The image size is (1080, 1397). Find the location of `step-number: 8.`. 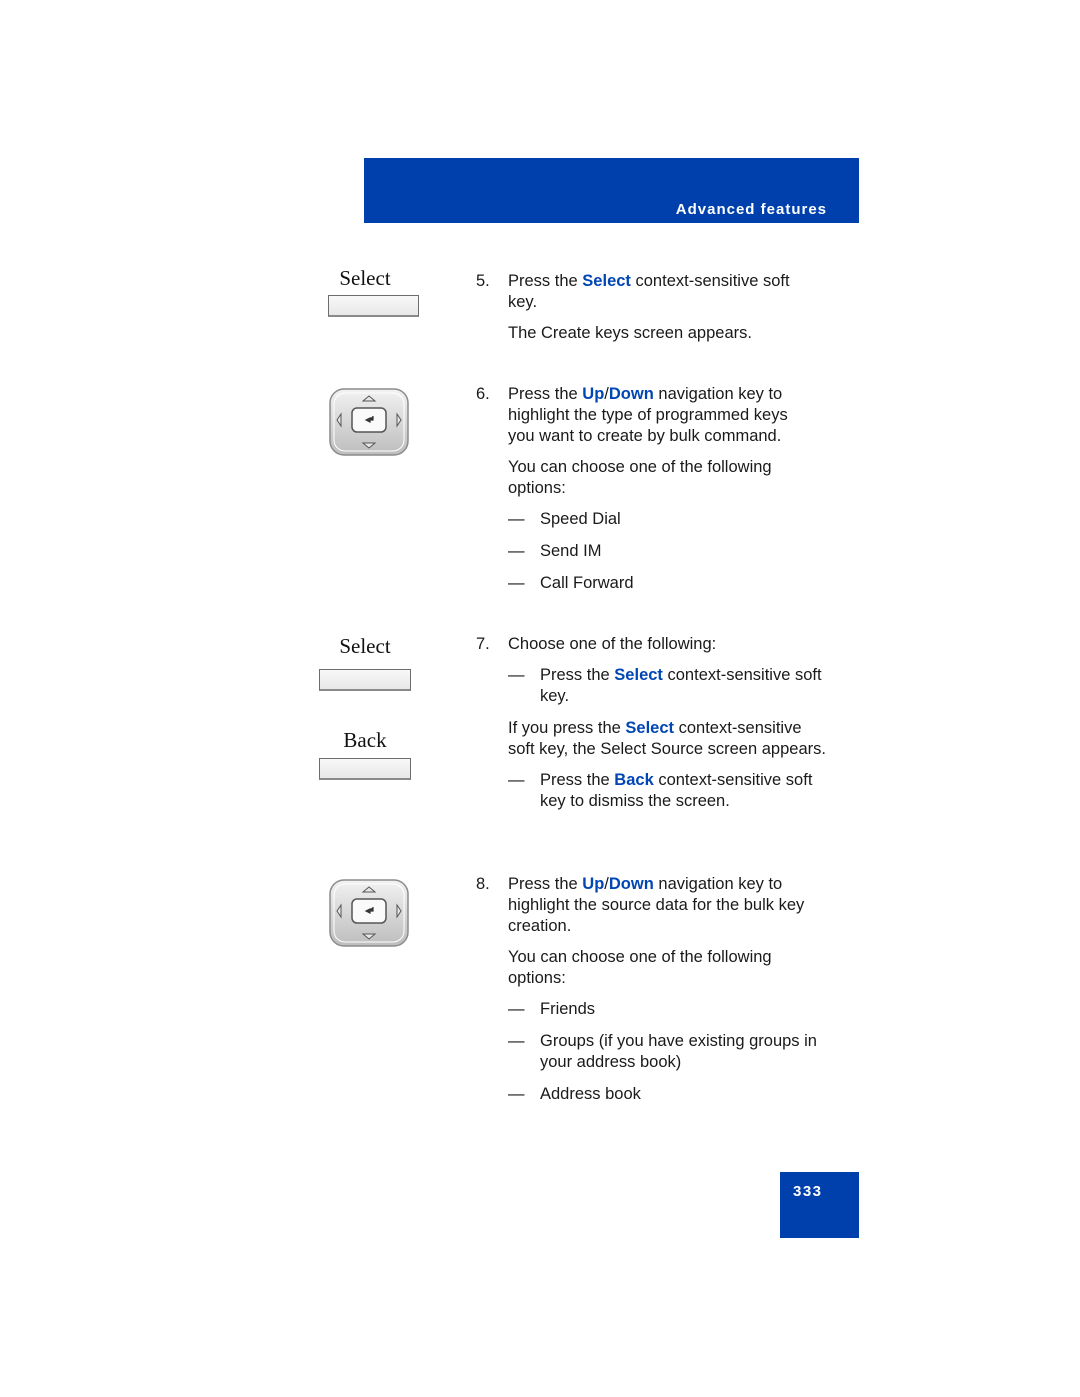

step-number: 8. is located at coordinates (483, 884).